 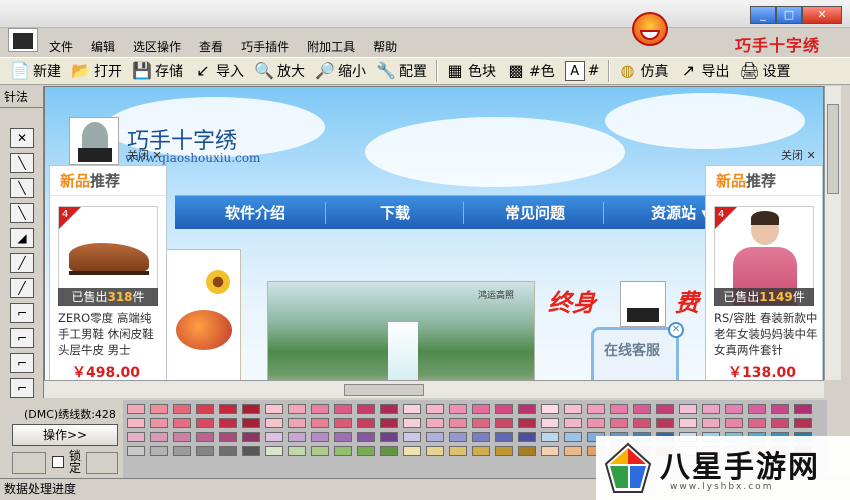 I want to click on menu-view: 查看, so click(x=211, y=47).